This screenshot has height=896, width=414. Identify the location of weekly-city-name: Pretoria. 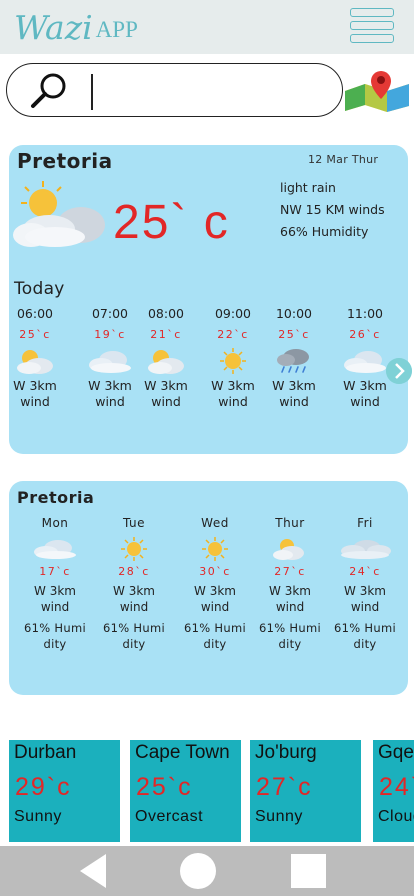
(56, 497).